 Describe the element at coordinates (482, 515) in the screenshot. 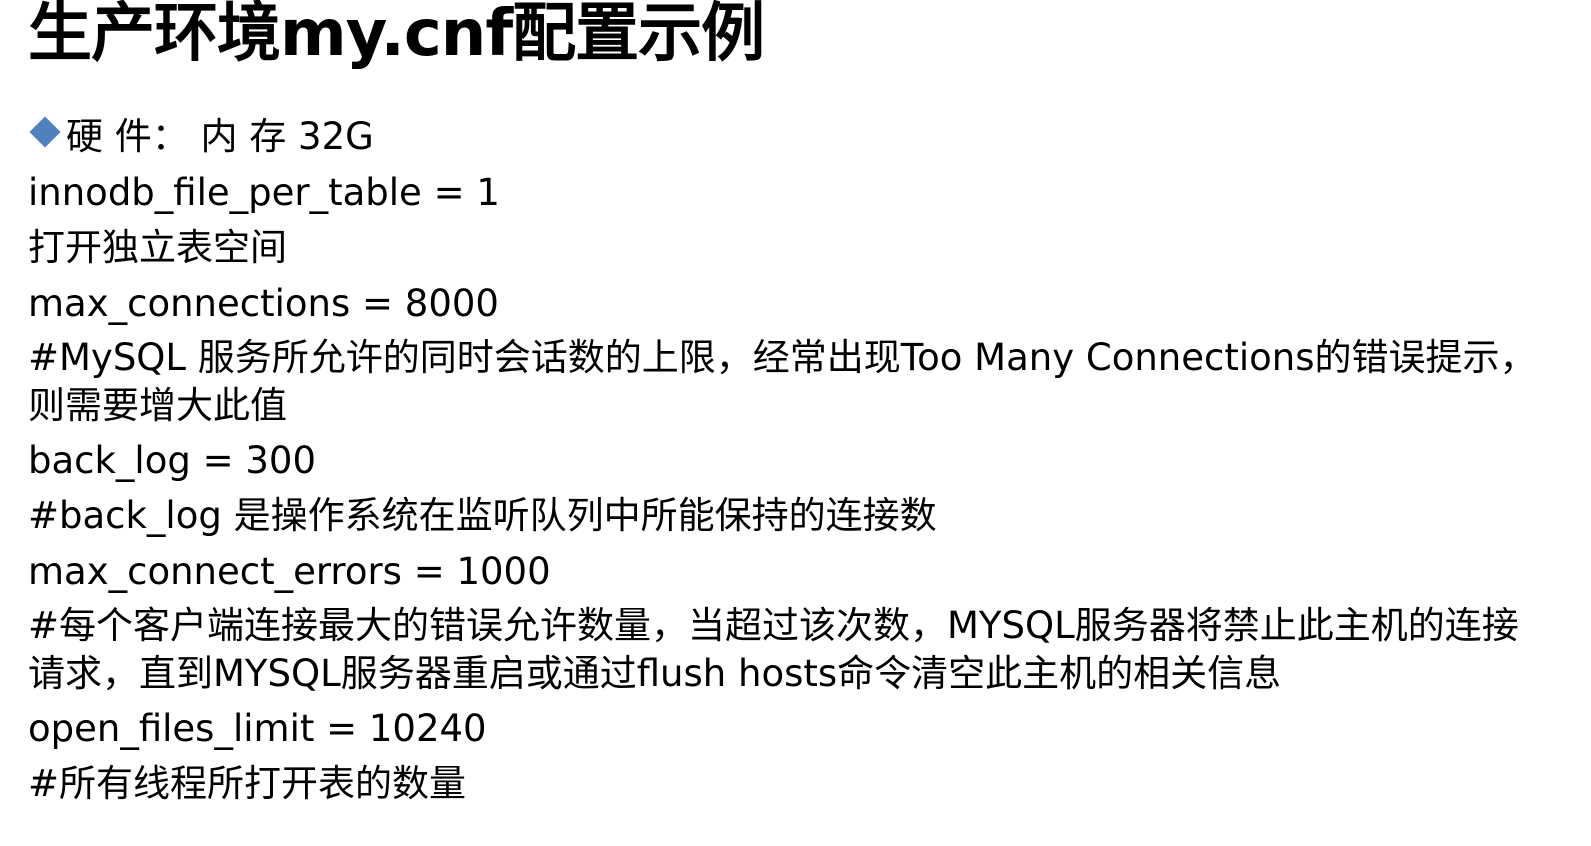

I see `comment-back-log: #back_log 是操作系统在监听队列中所能保持的连接数` at that location.